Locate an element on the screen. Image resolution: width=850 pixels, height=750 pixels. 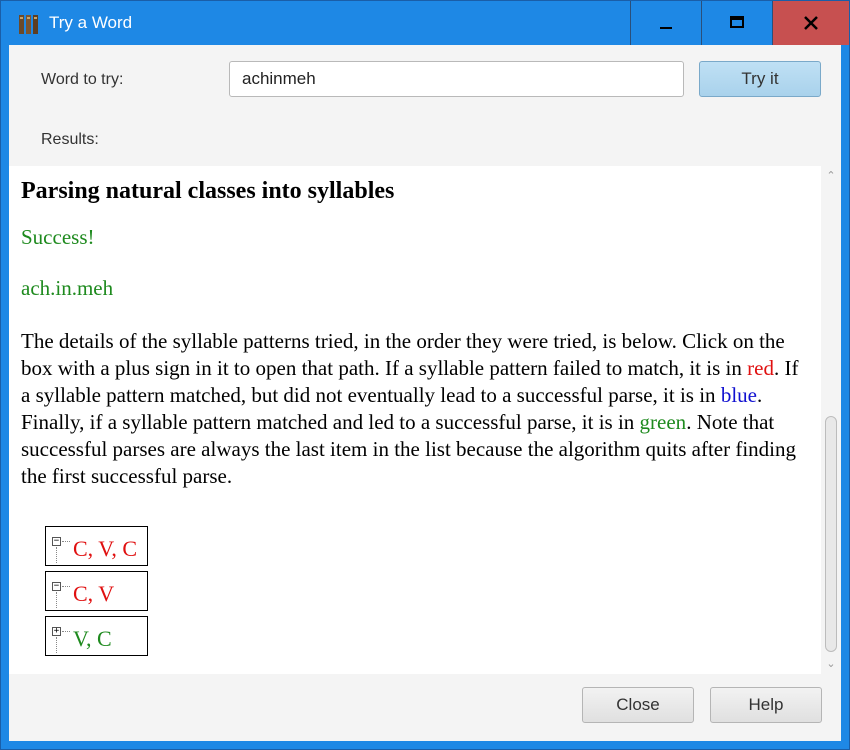
red-word: red is located at coordinates (760, 368).